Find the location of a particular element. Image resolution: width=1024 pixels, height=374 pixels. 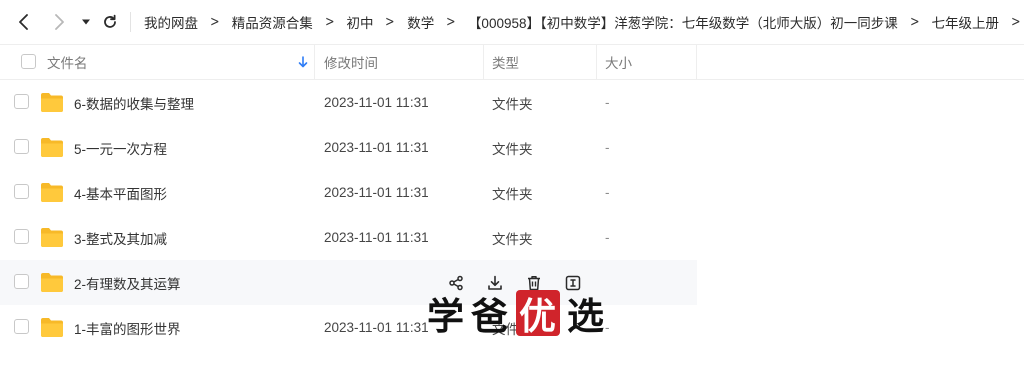

chevron-right-icon is located at coordinates (59, 22).